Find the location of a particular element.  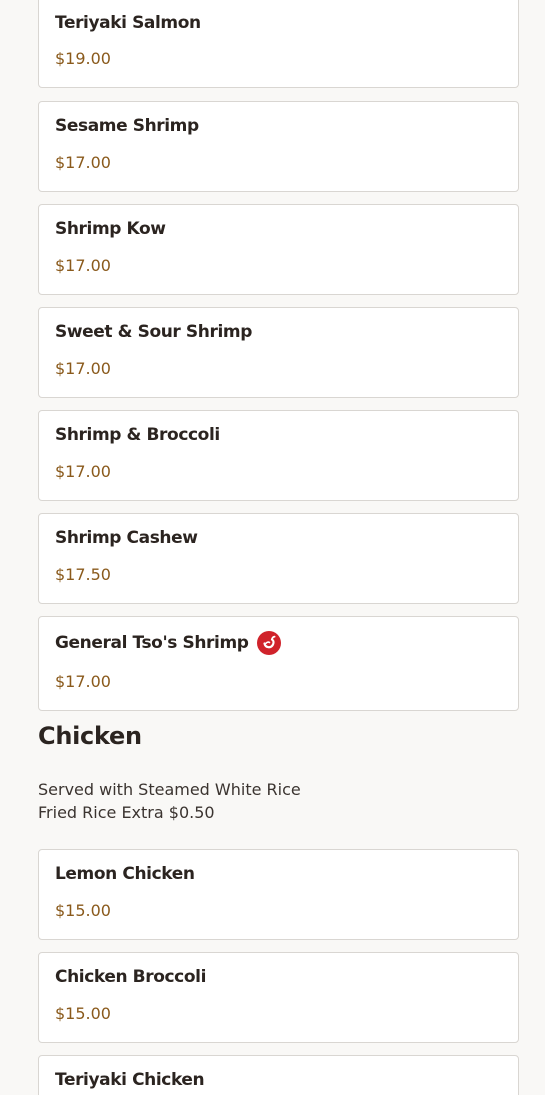

menu-item-card: General Tso's Shrimp $17.00 is located at coordinates (278, 663).